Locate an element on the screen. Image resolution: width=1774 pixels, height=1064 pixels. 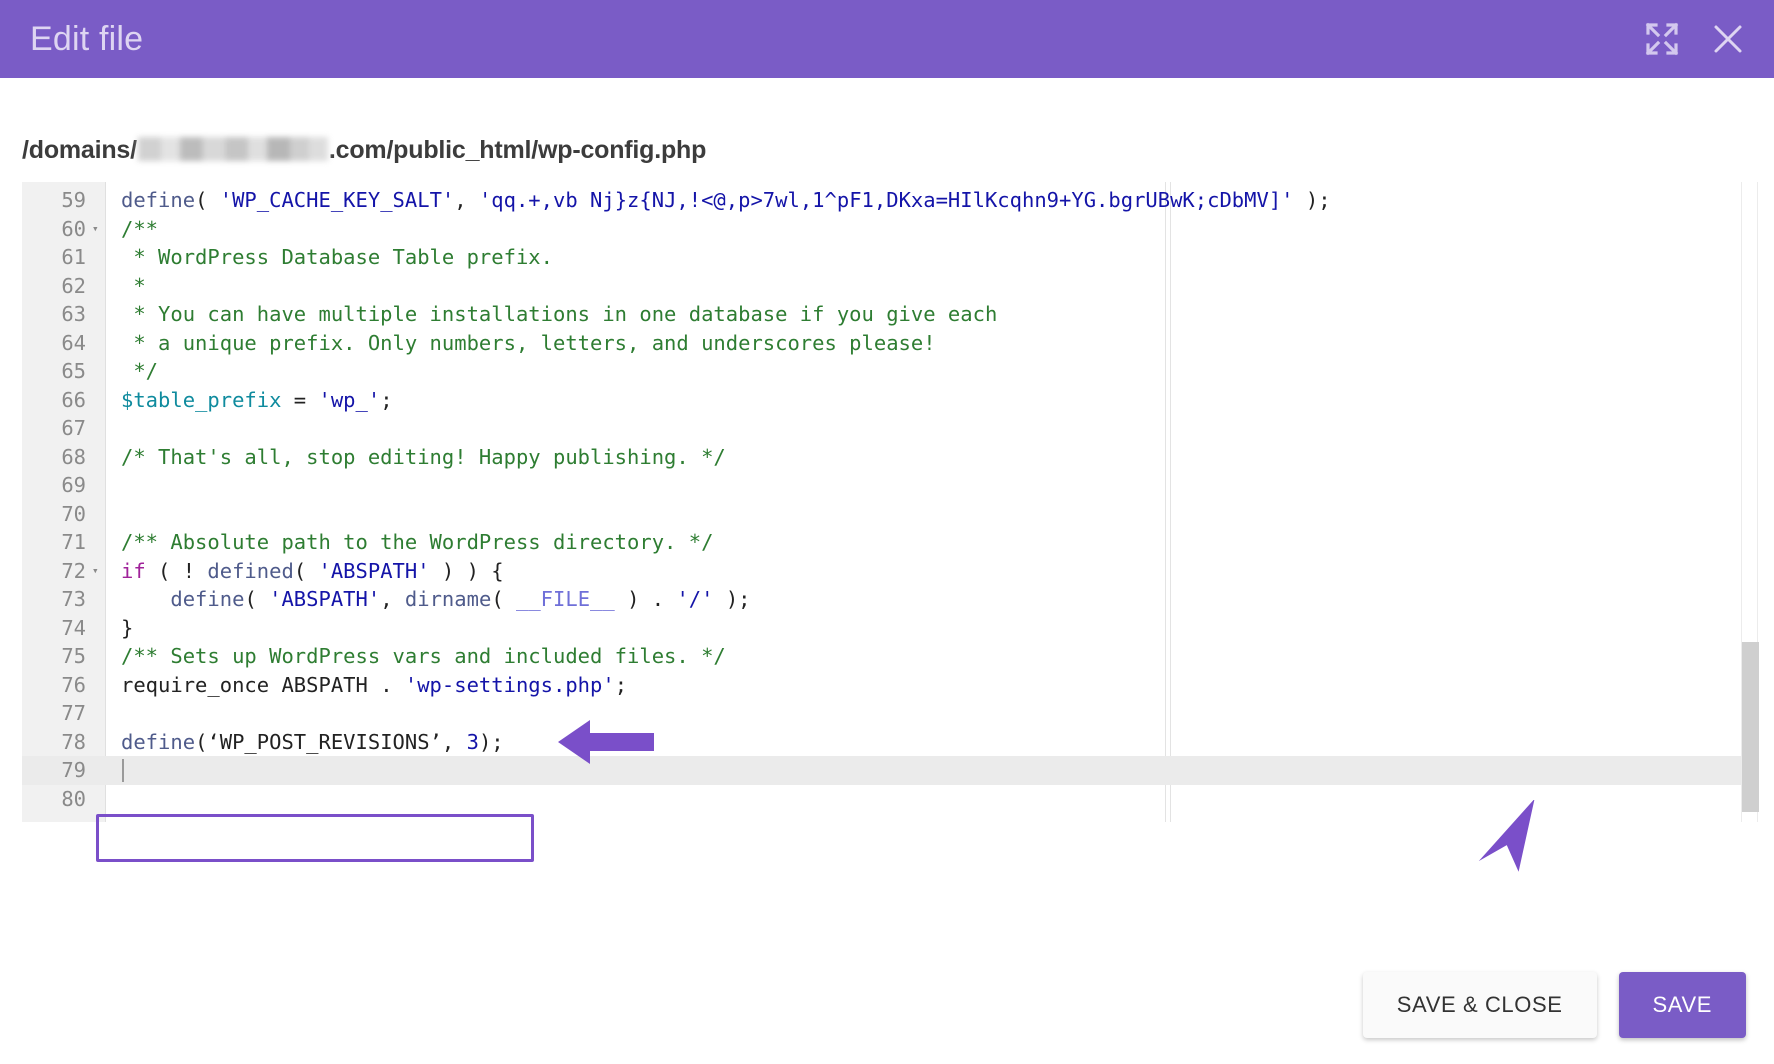
close-icon is located at coordinates (1728, 39).